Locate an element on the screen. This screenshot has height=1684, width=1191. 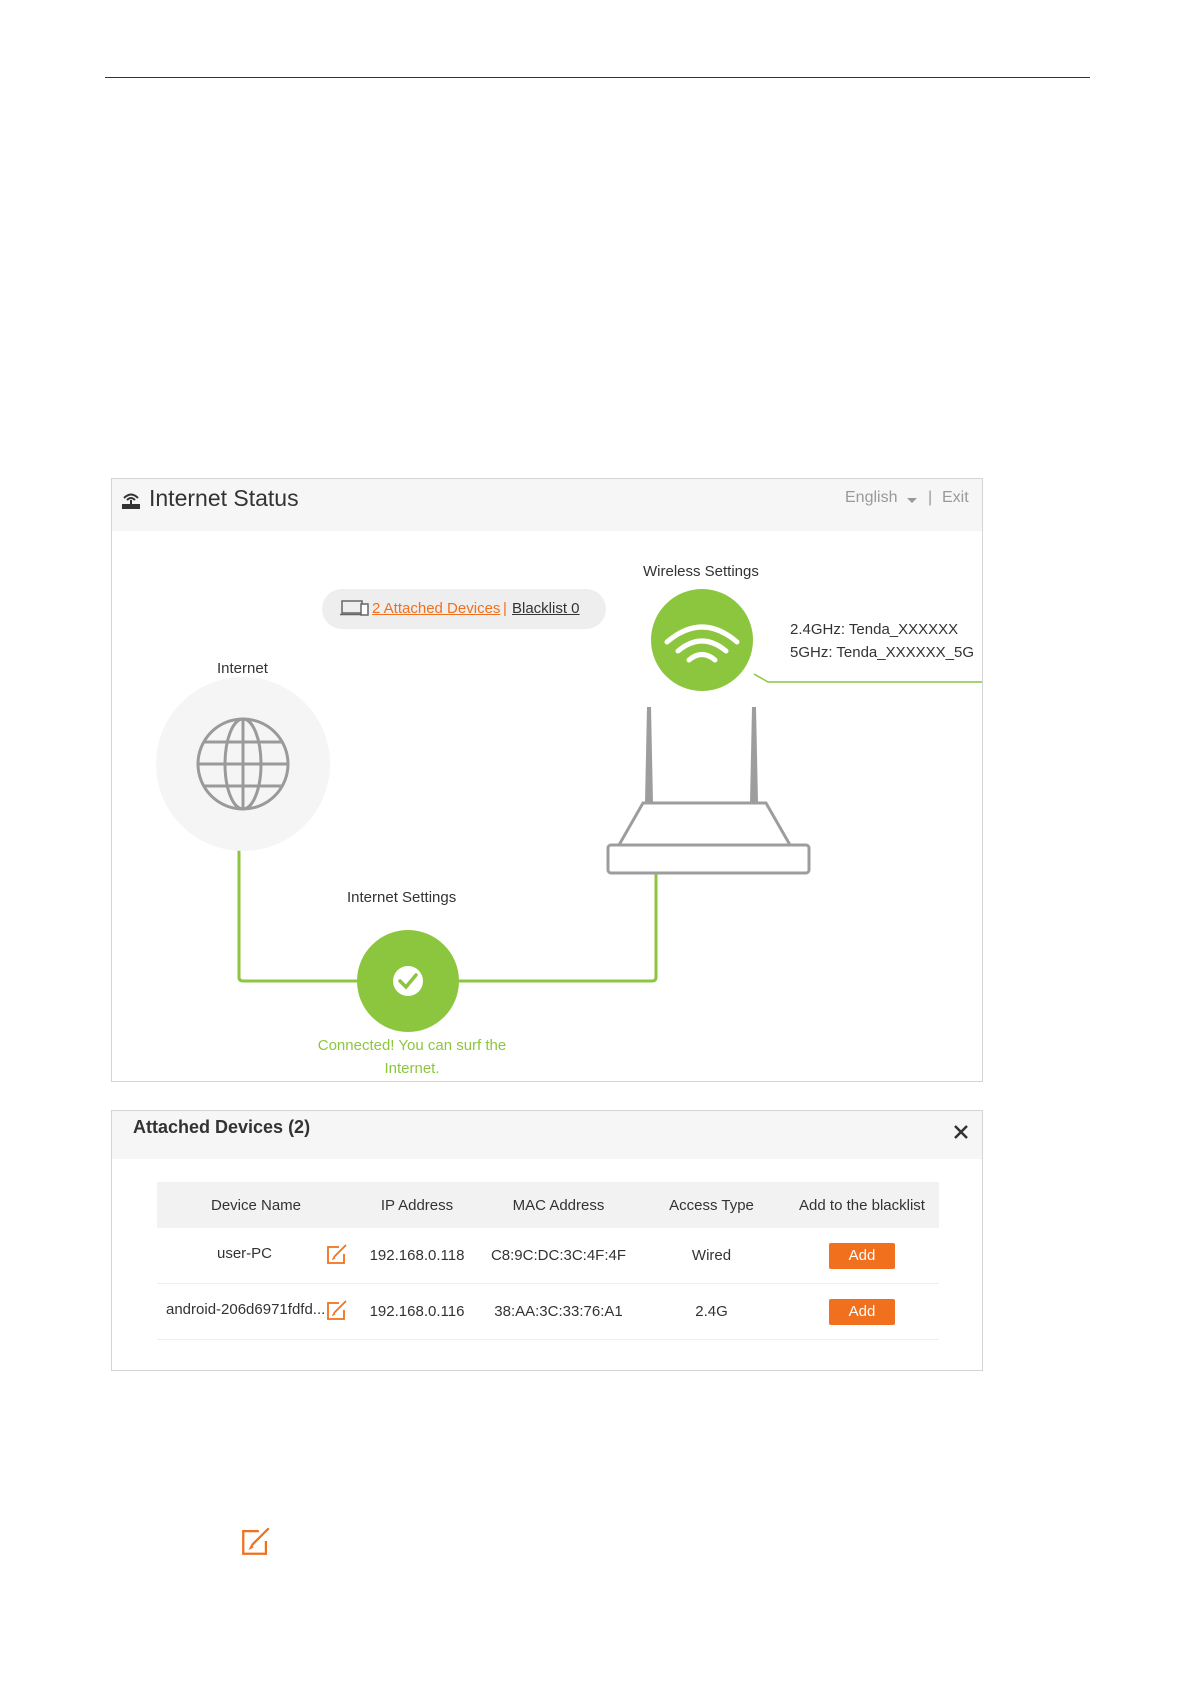
ssid-5g: 5GHz: Tenda_XXXXXX_5G is located at coordinates (882, 652).